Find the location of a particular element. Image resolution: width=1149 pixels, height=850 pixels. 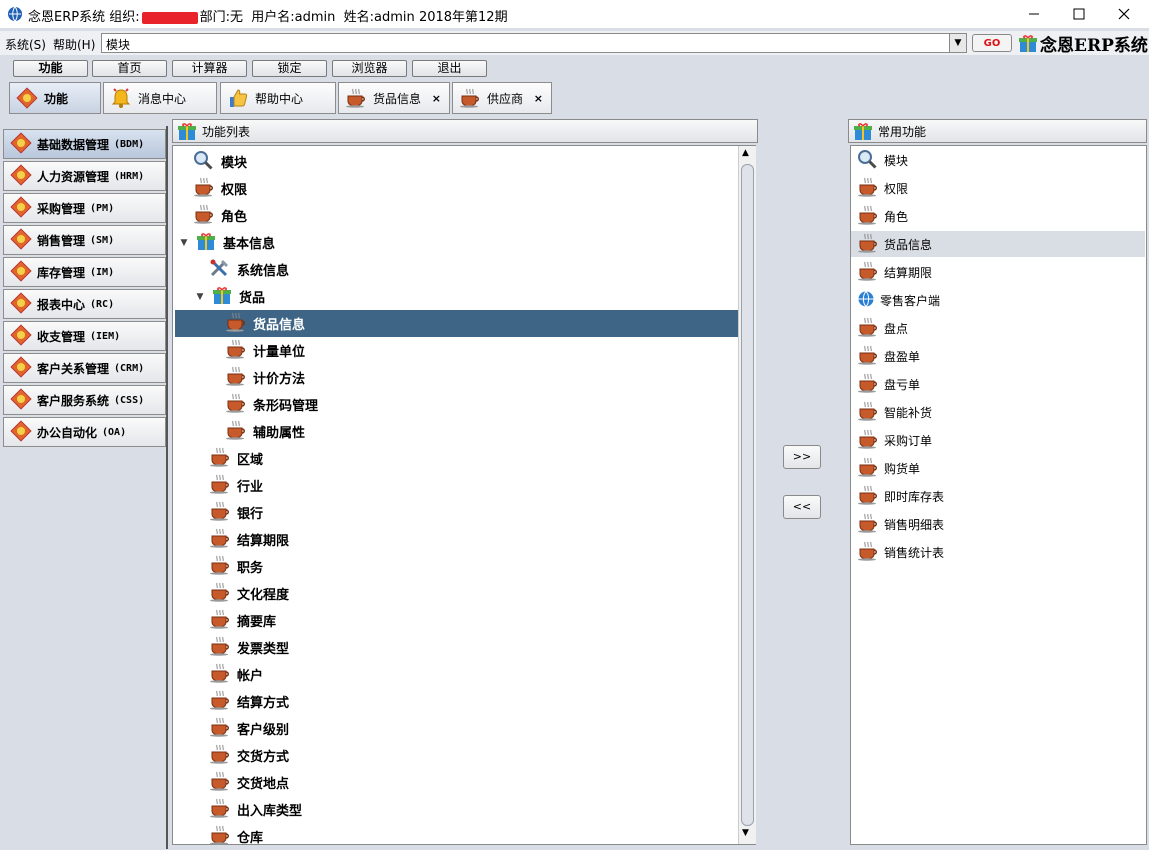

favorite-item: 采购订单 is located at coordinates (998, 440).